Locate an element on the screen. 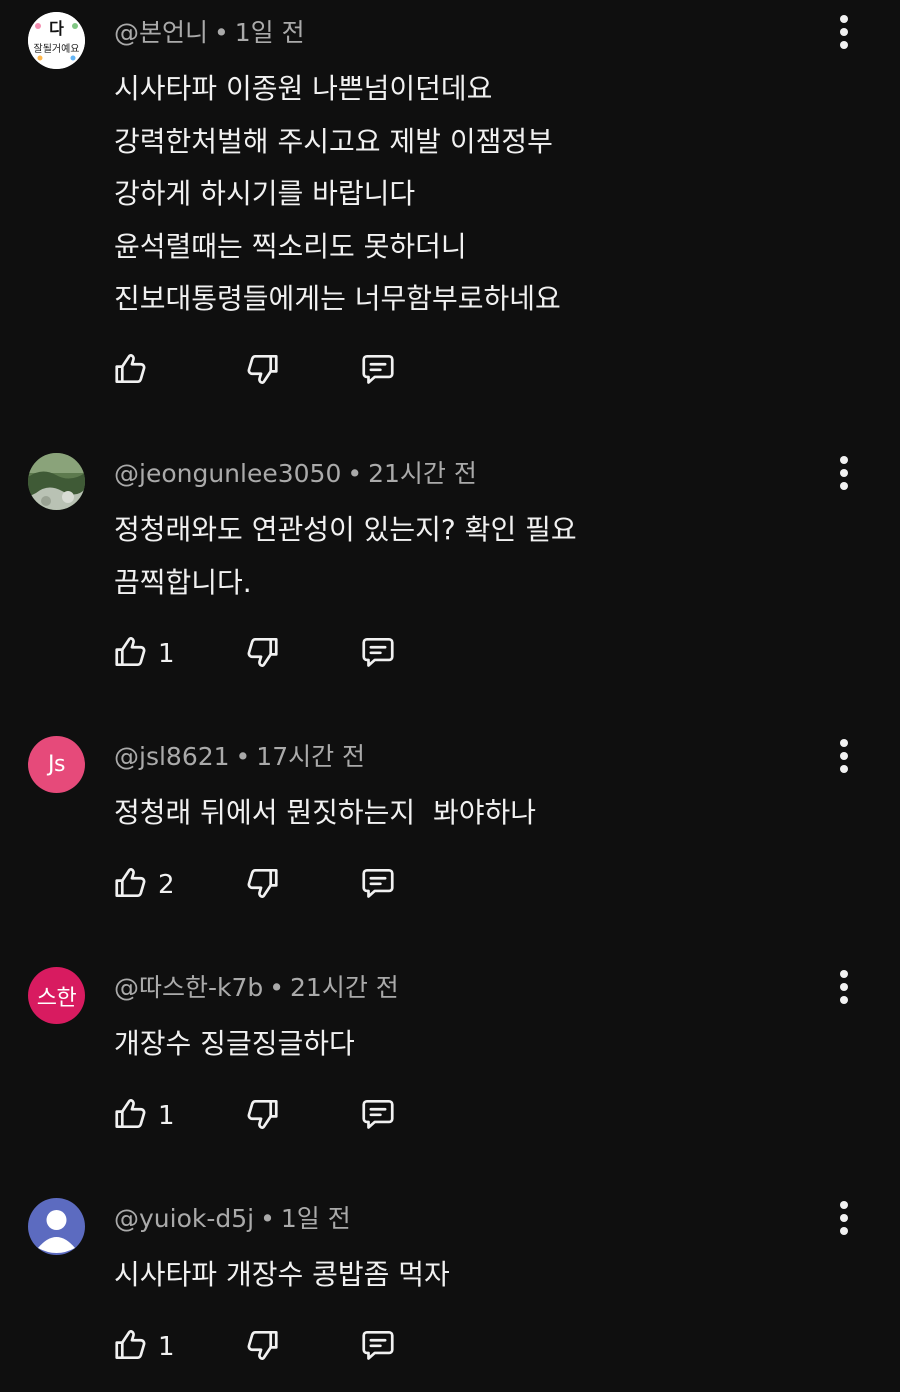 Image resolution: width=900 pixels, height=1392 pixels. comment-header: @jsl8621 • 17시간 전 is located at coordinates (239, 757).